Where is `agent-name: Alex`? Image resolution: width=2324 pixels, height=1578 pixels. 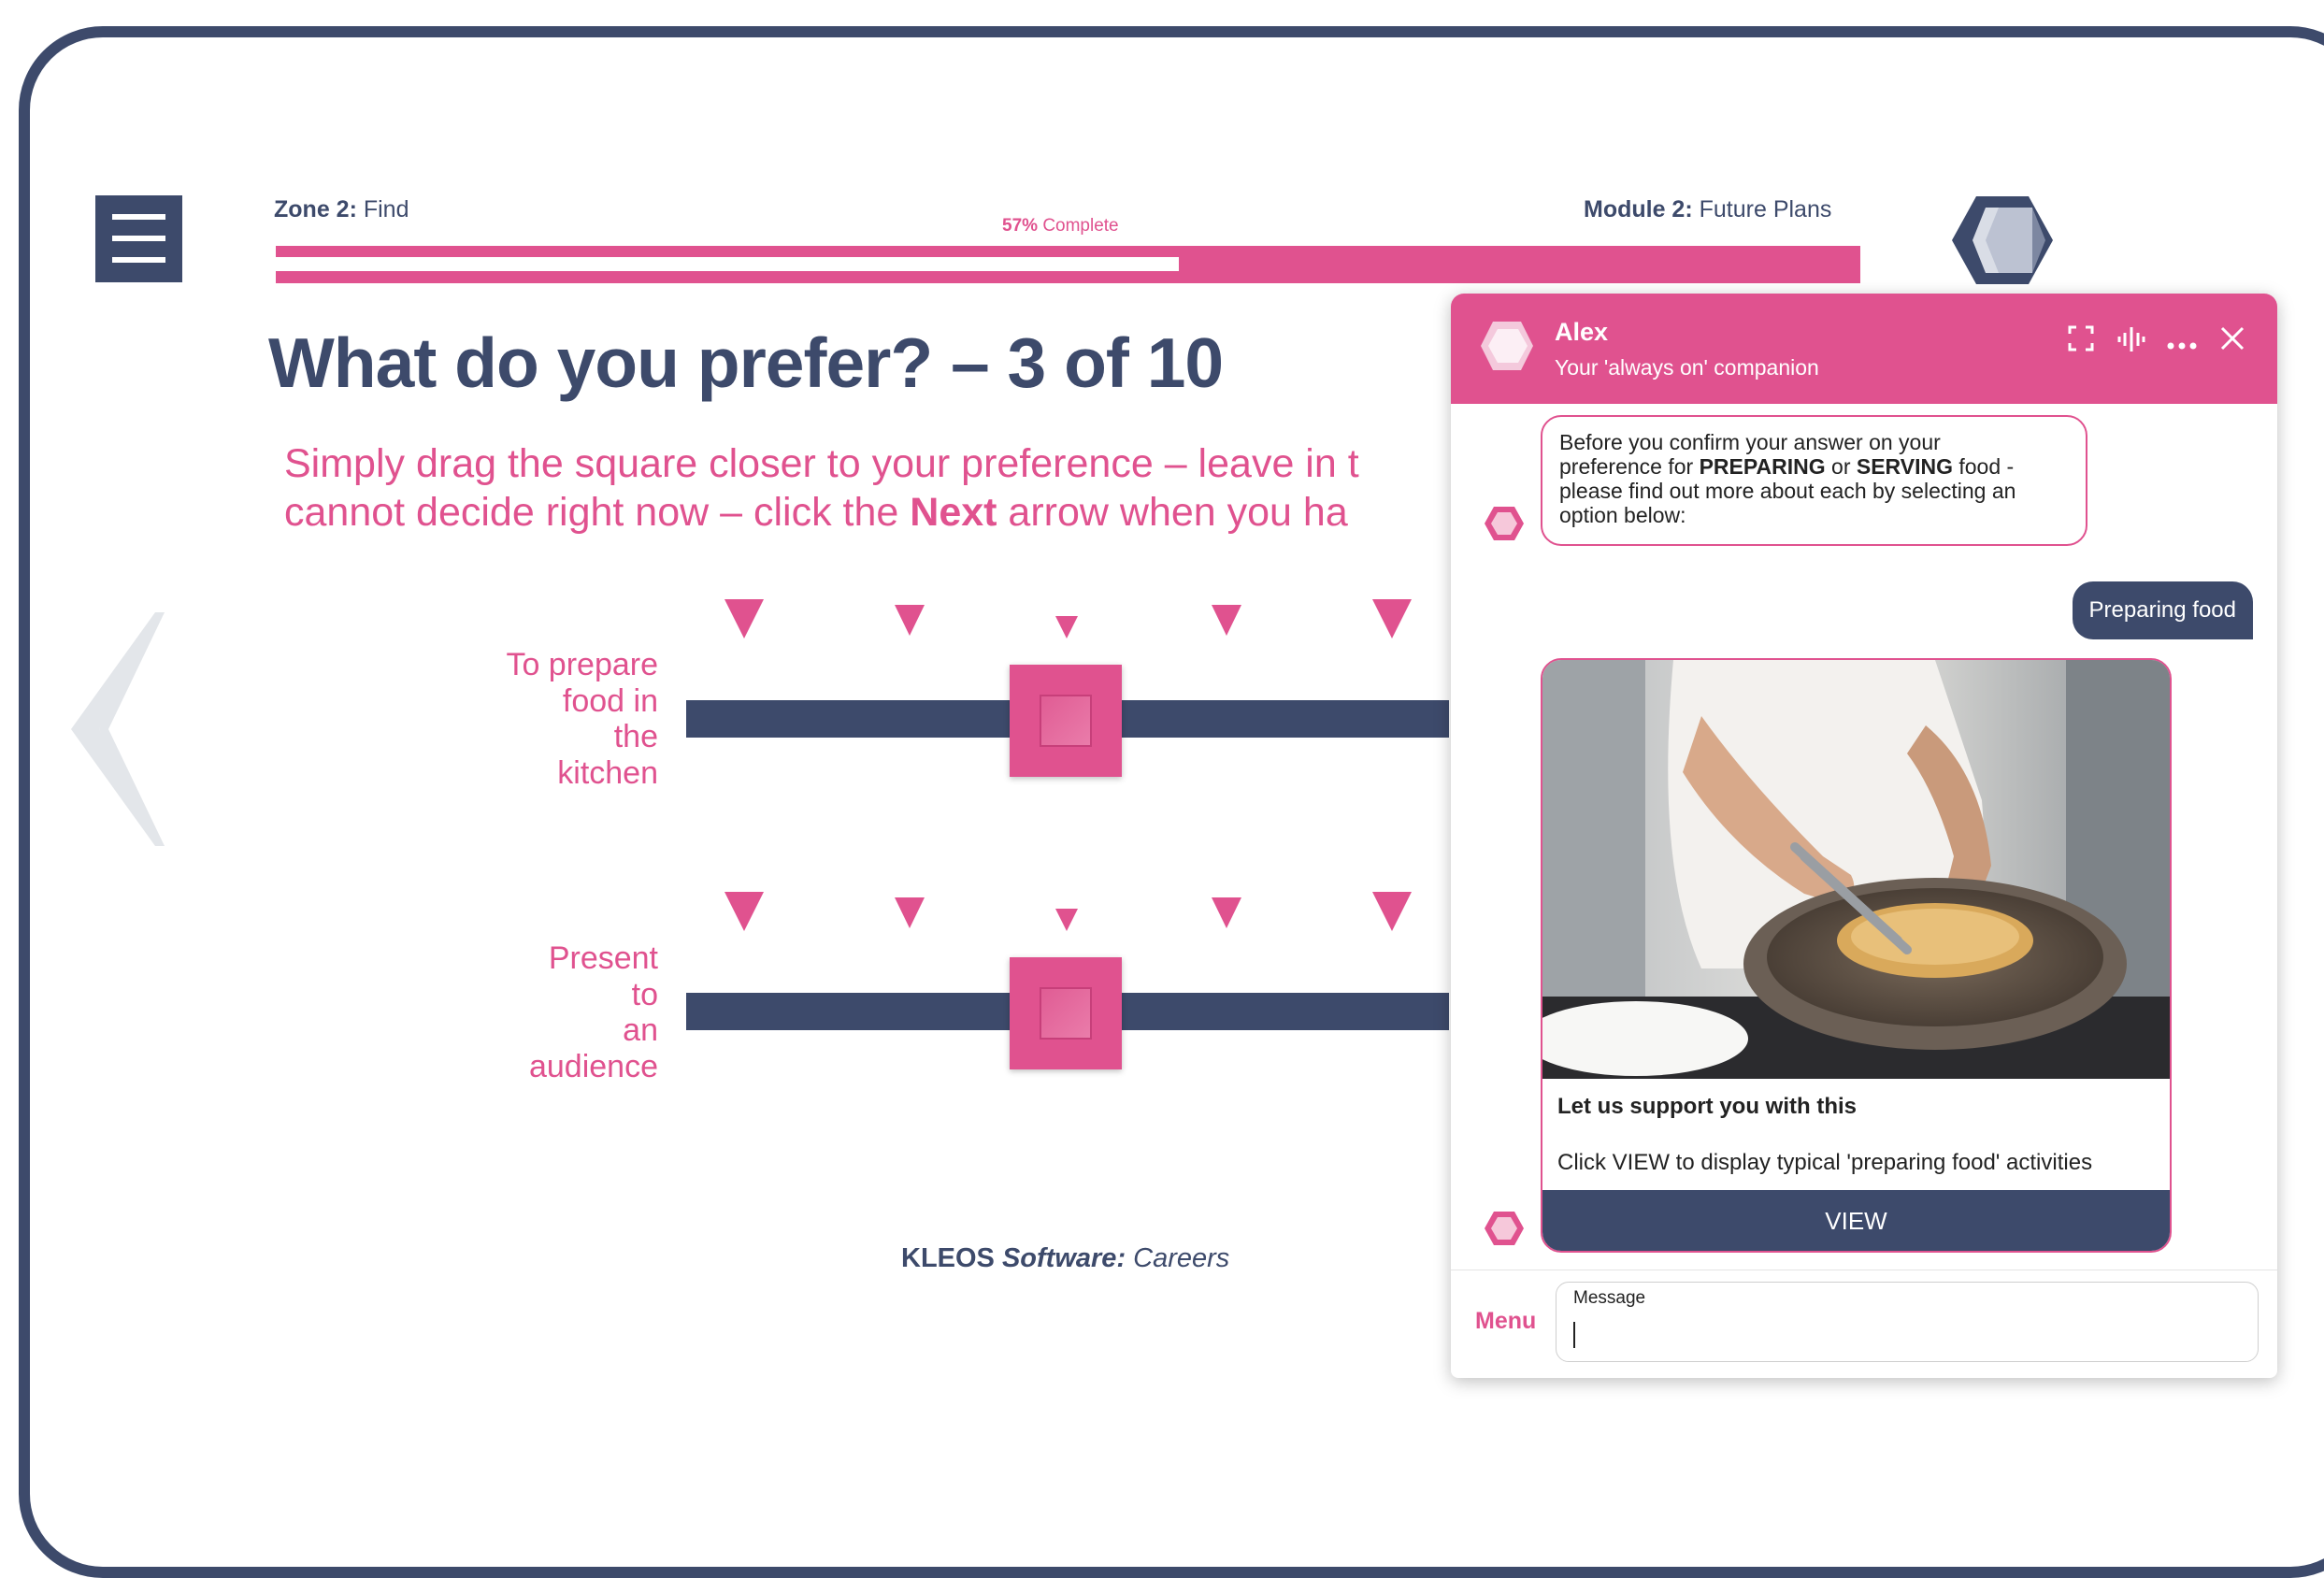
agent-name: Alex is located at coordinates (1582, 332).